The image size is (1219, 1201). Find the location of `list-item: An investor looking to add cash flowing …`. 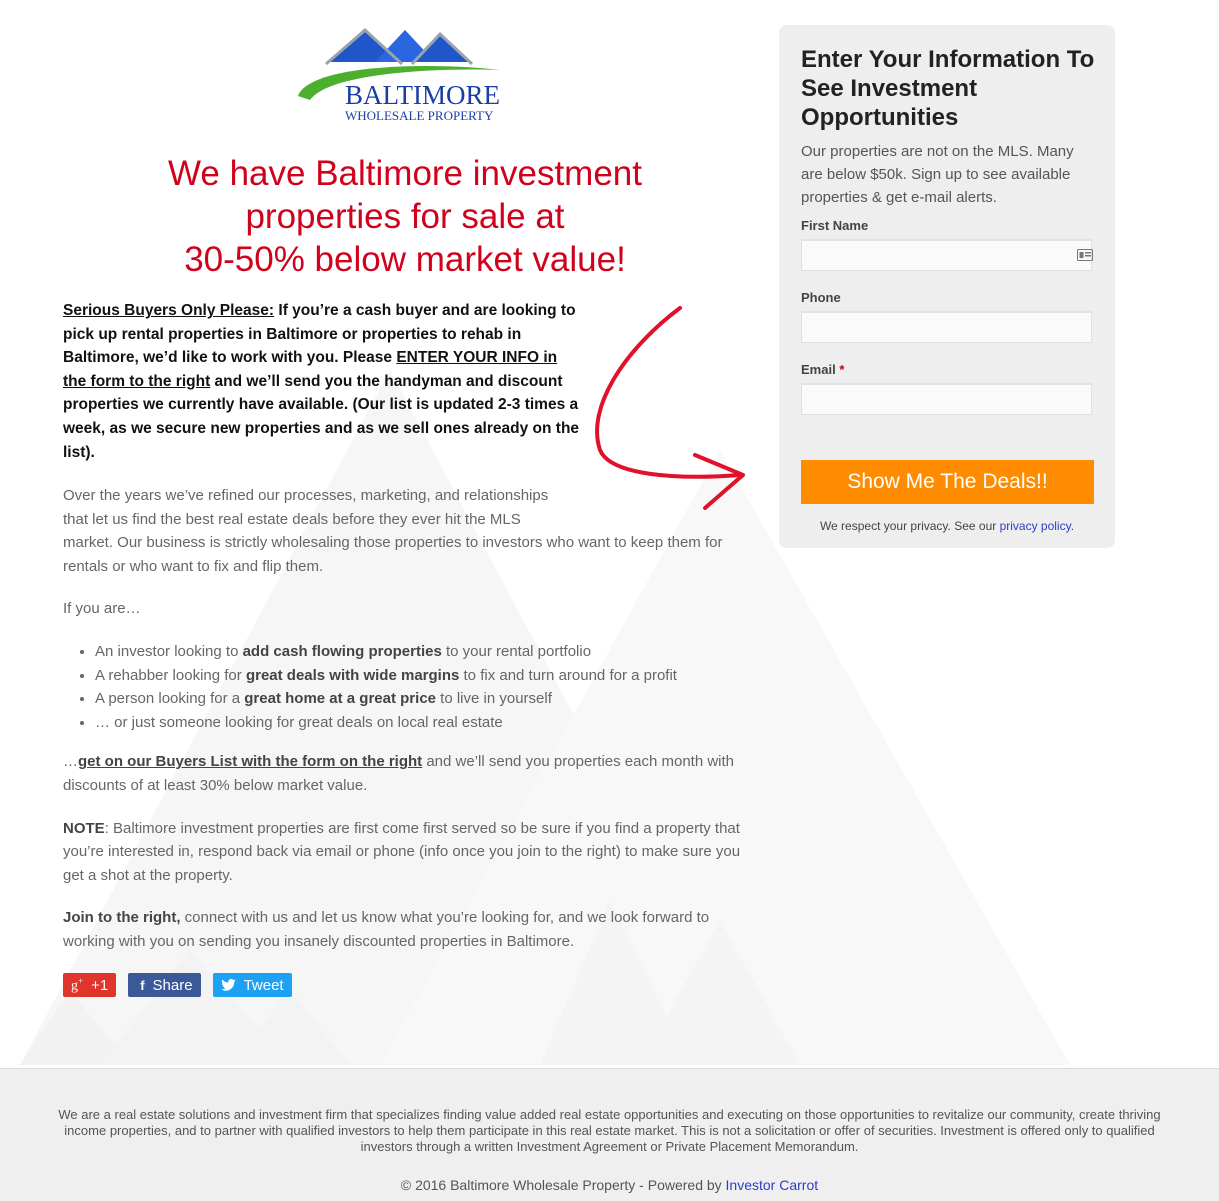

list-item: An investor looking to add cash flowing … is located at coordinates (424, 652).